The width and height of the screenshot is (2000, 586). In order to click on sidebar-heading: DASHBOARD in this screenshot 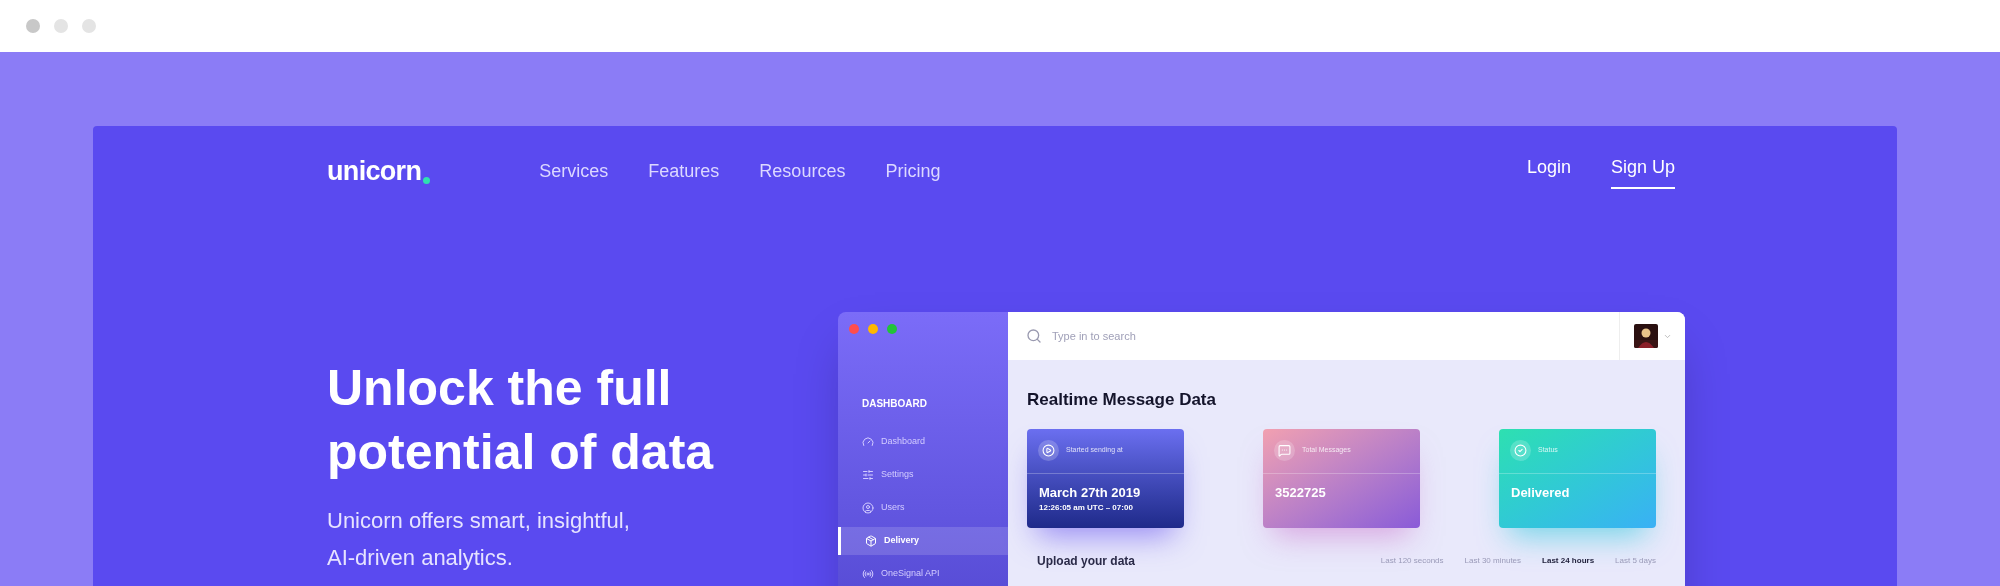, I will do `click(894, 404)`.